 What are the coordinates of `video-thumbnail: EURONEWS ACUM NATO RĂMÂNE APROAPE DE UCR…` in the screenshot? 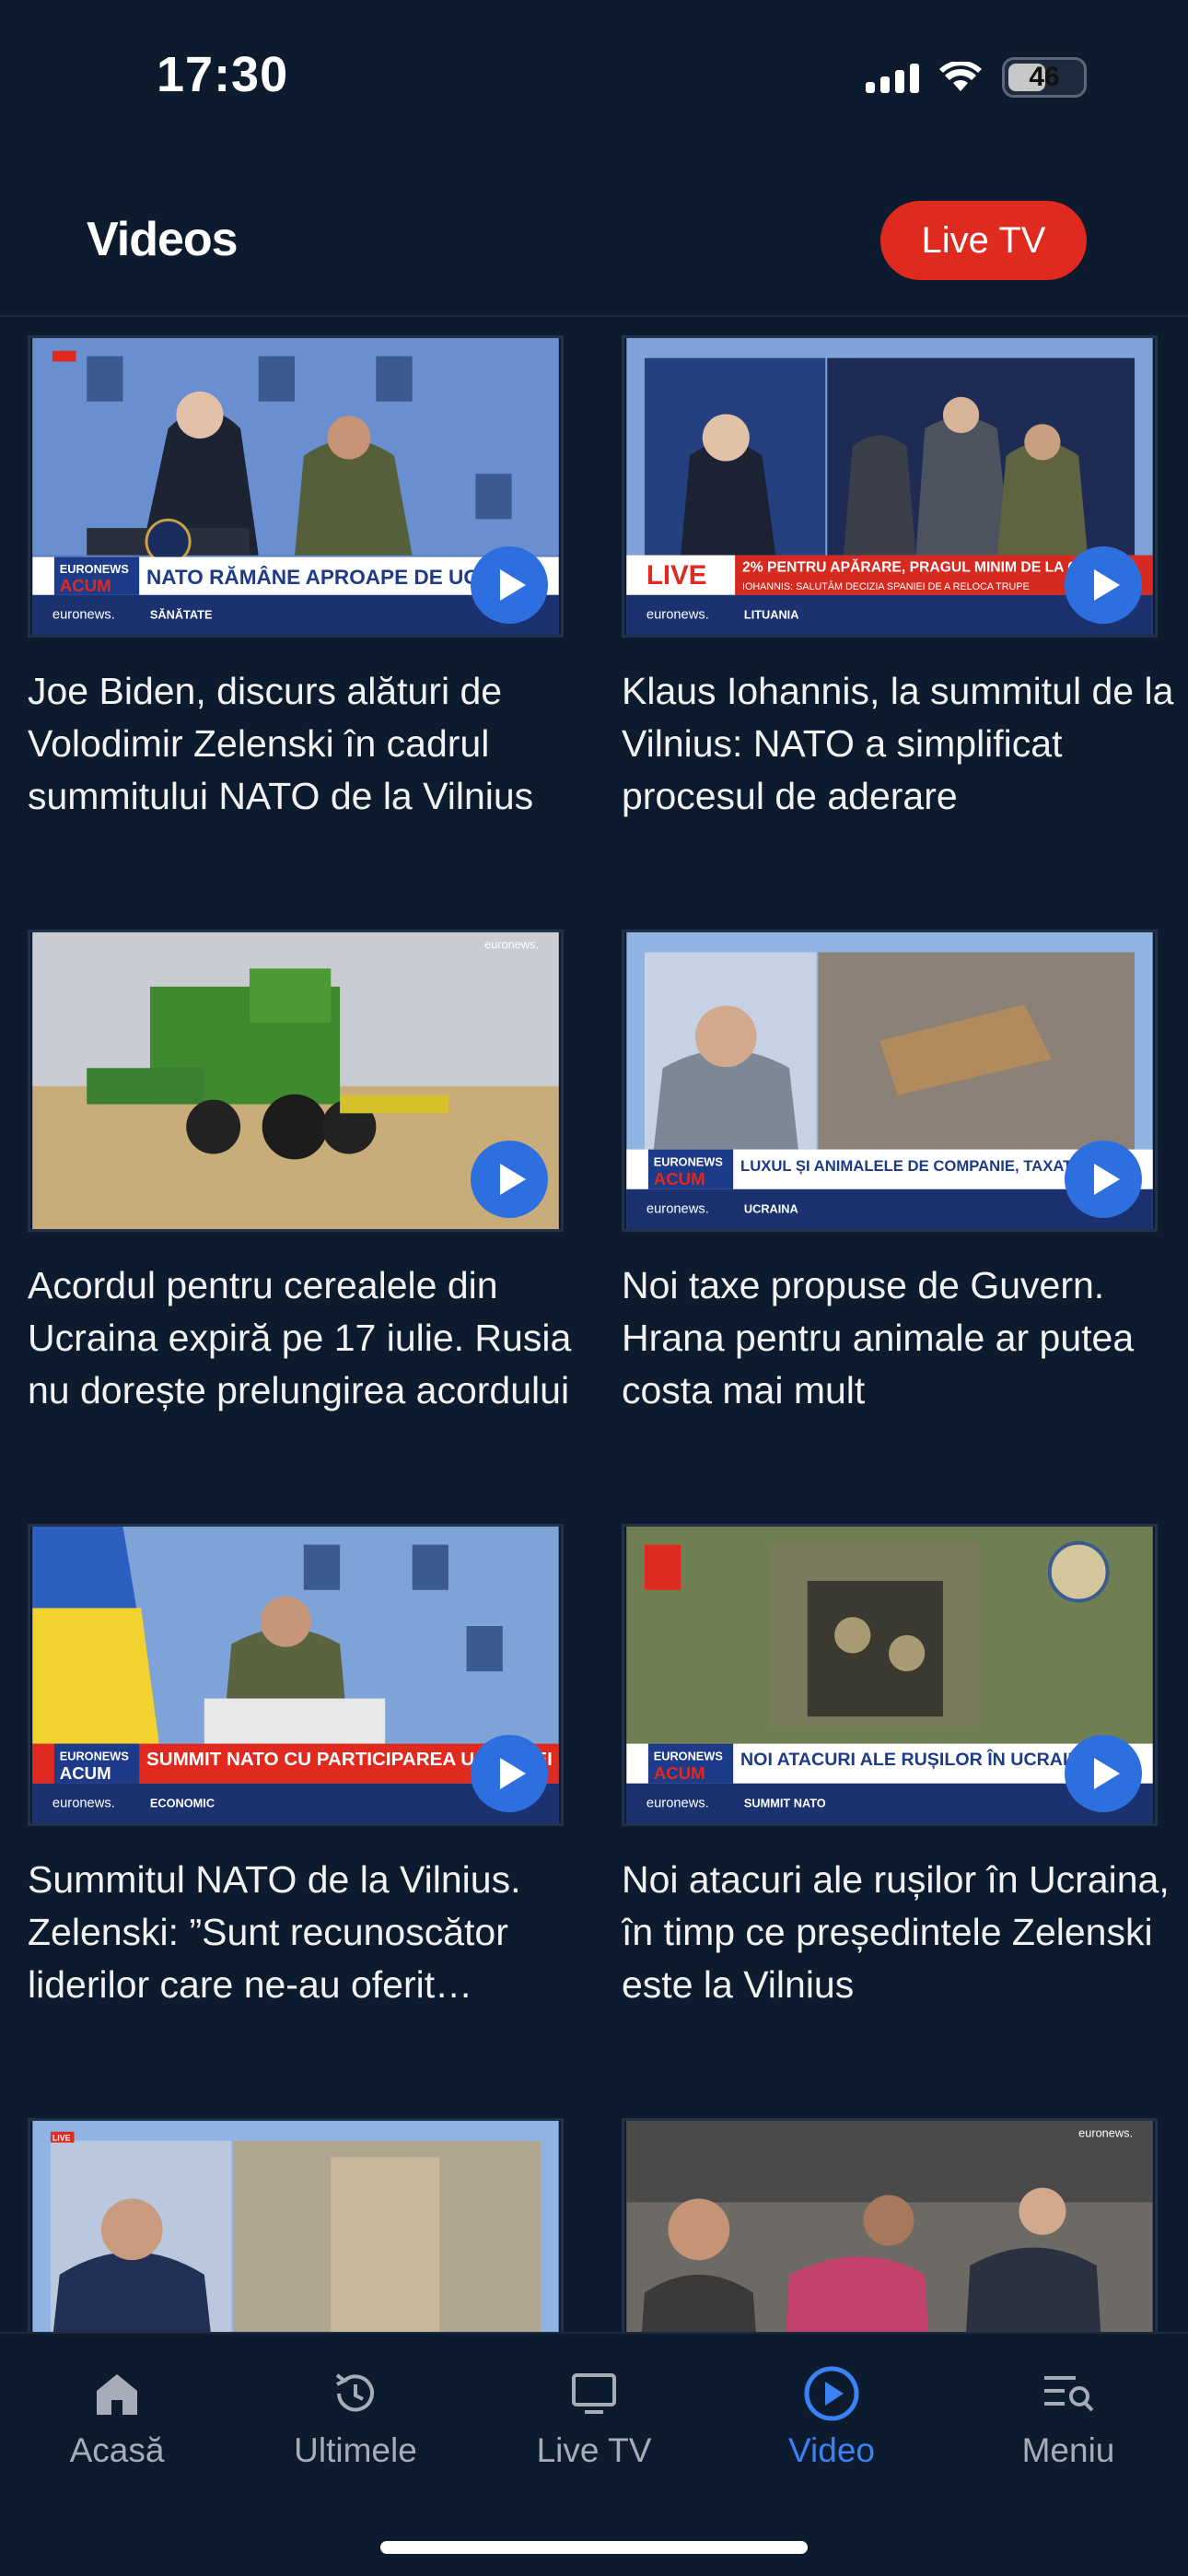 It's located at (296, 486).